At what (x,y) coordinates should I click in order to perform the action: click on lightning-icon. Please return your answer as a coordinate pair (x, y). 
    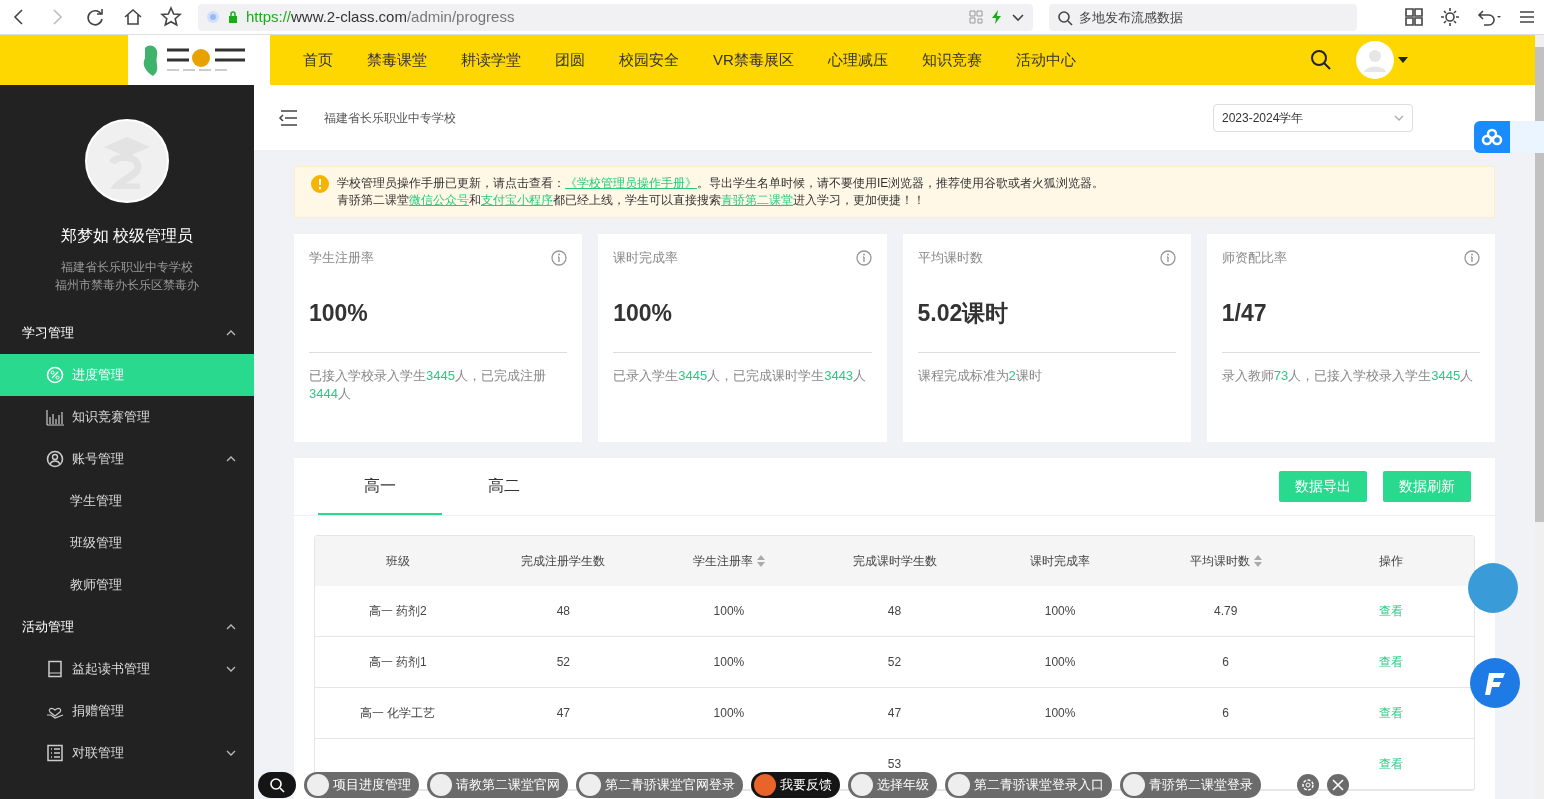
    Looking at the image, I should click on (997, 17).